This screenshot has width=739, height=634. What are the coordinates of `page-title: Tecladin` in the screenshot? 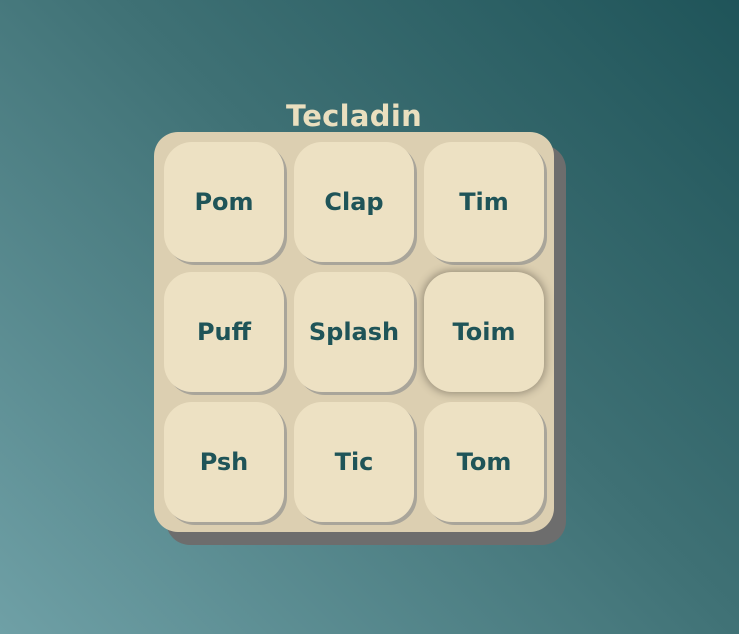 It's located at (354, 116).